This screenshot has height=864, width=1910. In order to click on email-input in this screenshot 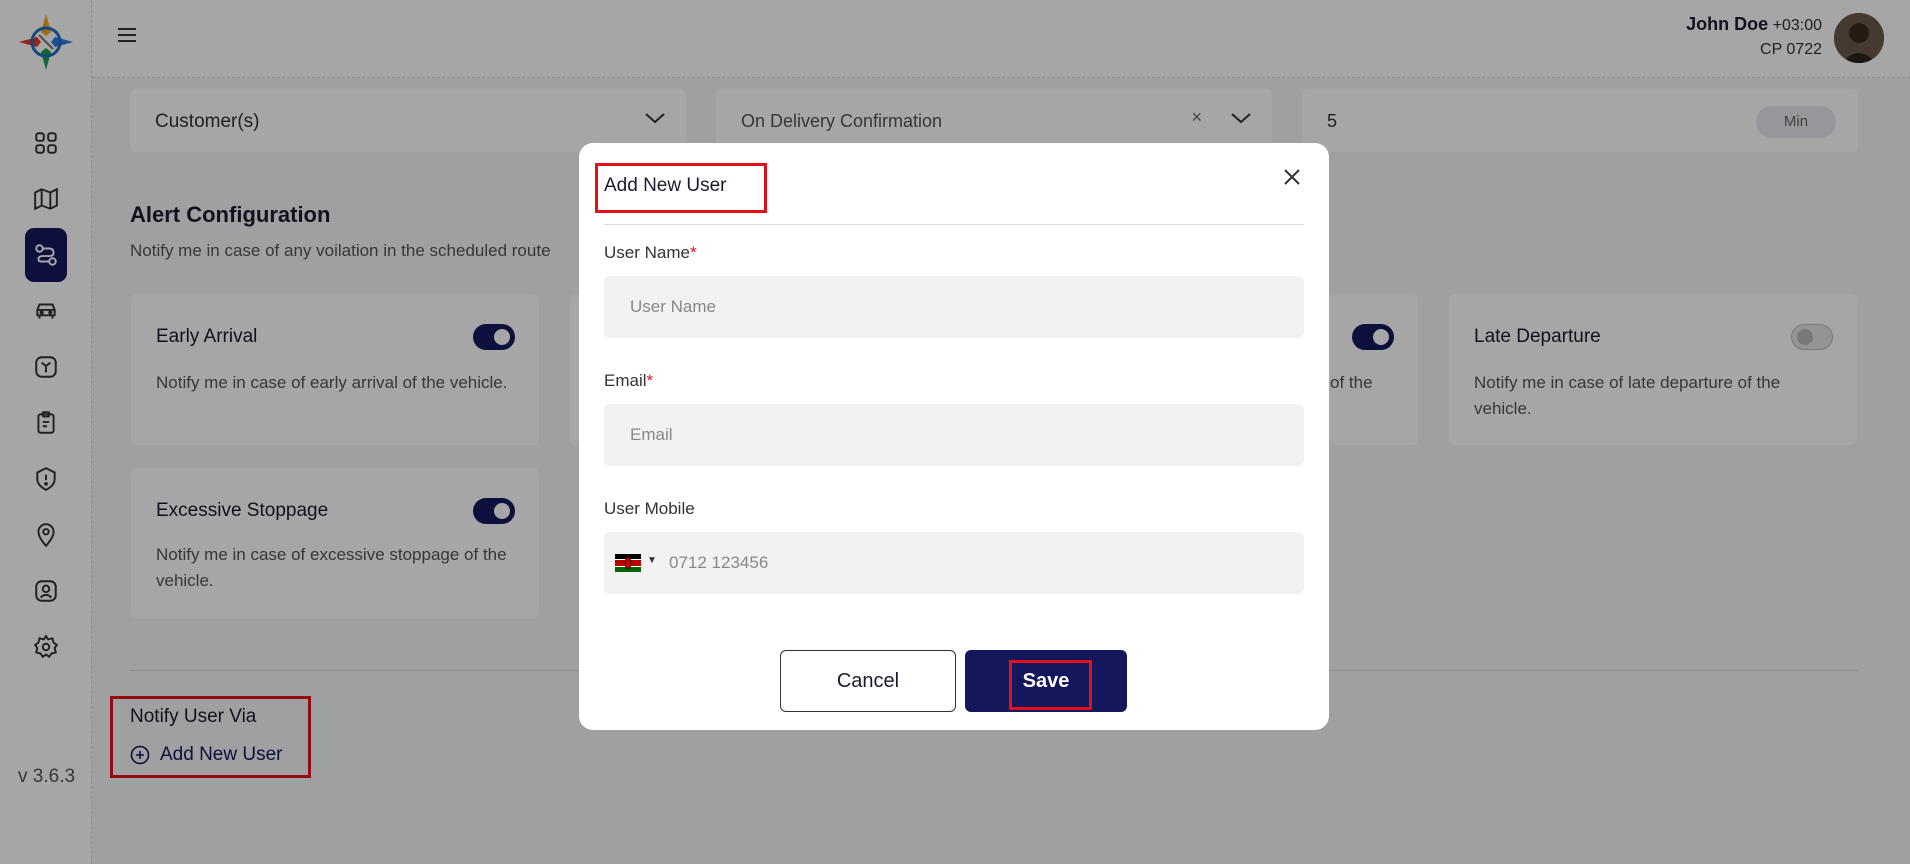, I will do `click(954, 435)`.